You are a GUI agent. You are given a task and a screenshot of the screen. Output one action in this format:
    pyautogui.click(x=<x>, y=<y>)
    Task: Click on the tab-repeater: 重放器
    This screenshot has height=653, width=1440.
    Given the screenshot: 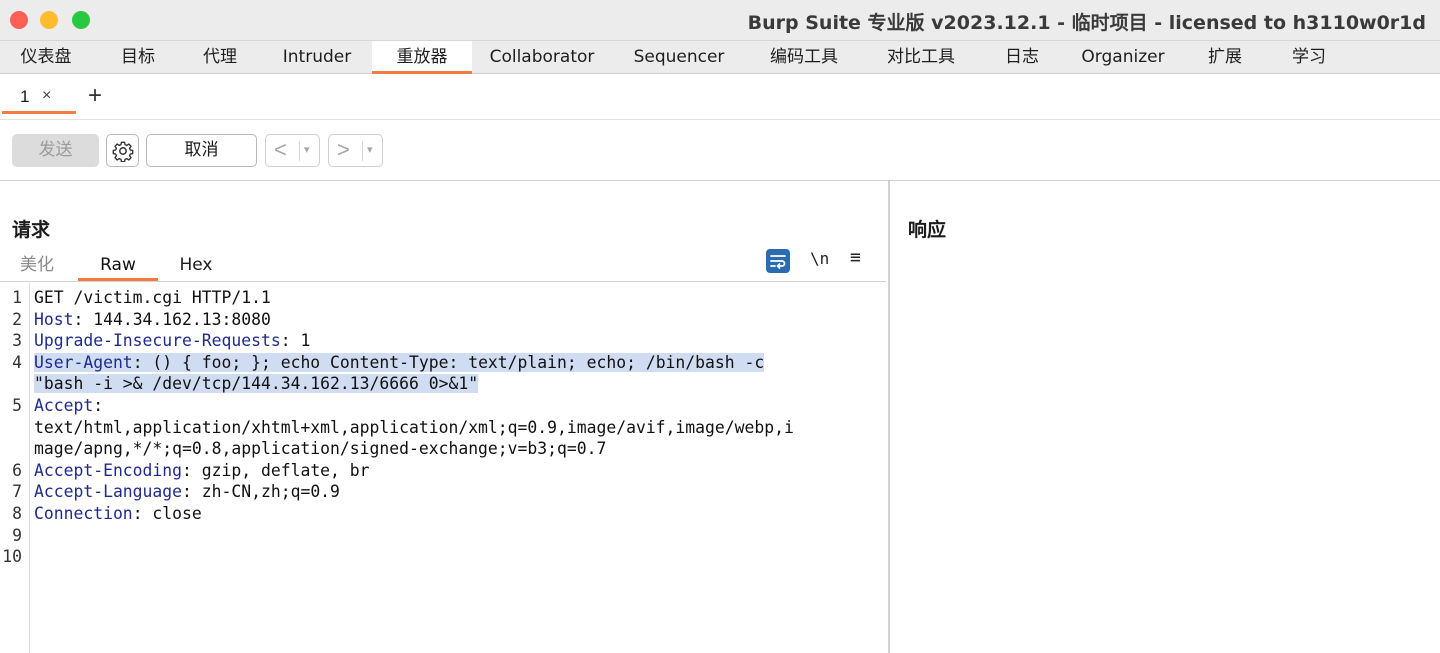 What is the action you would take?
    pyautogui.click(x=422, y=57)
    